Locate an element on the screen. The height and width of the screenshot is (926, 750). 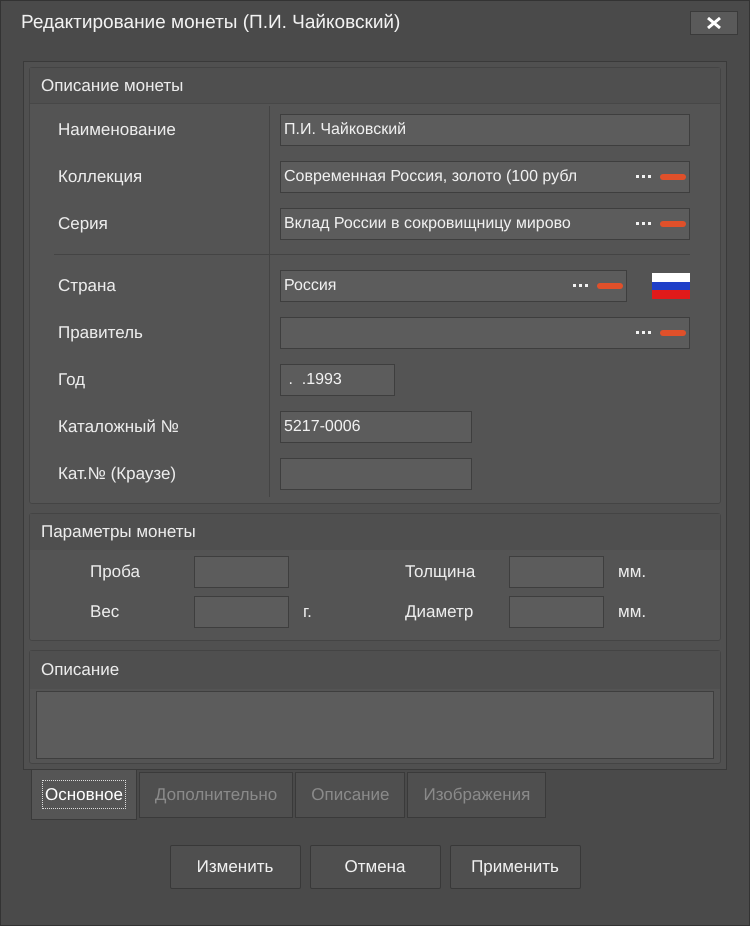
field-label: Серия is located at coordinates (83, 223).